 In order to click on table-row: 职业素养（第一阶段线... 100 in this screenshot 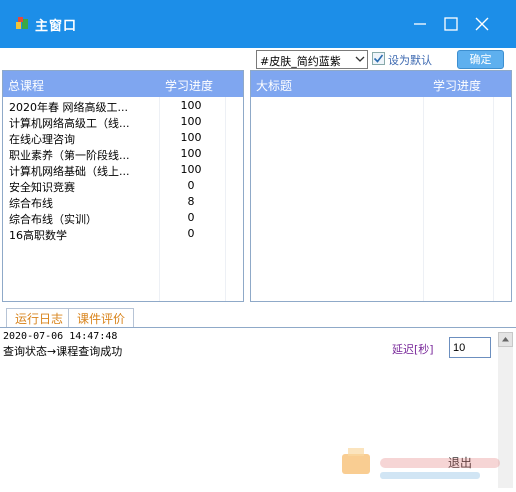, I will do `click(123, 154)`.